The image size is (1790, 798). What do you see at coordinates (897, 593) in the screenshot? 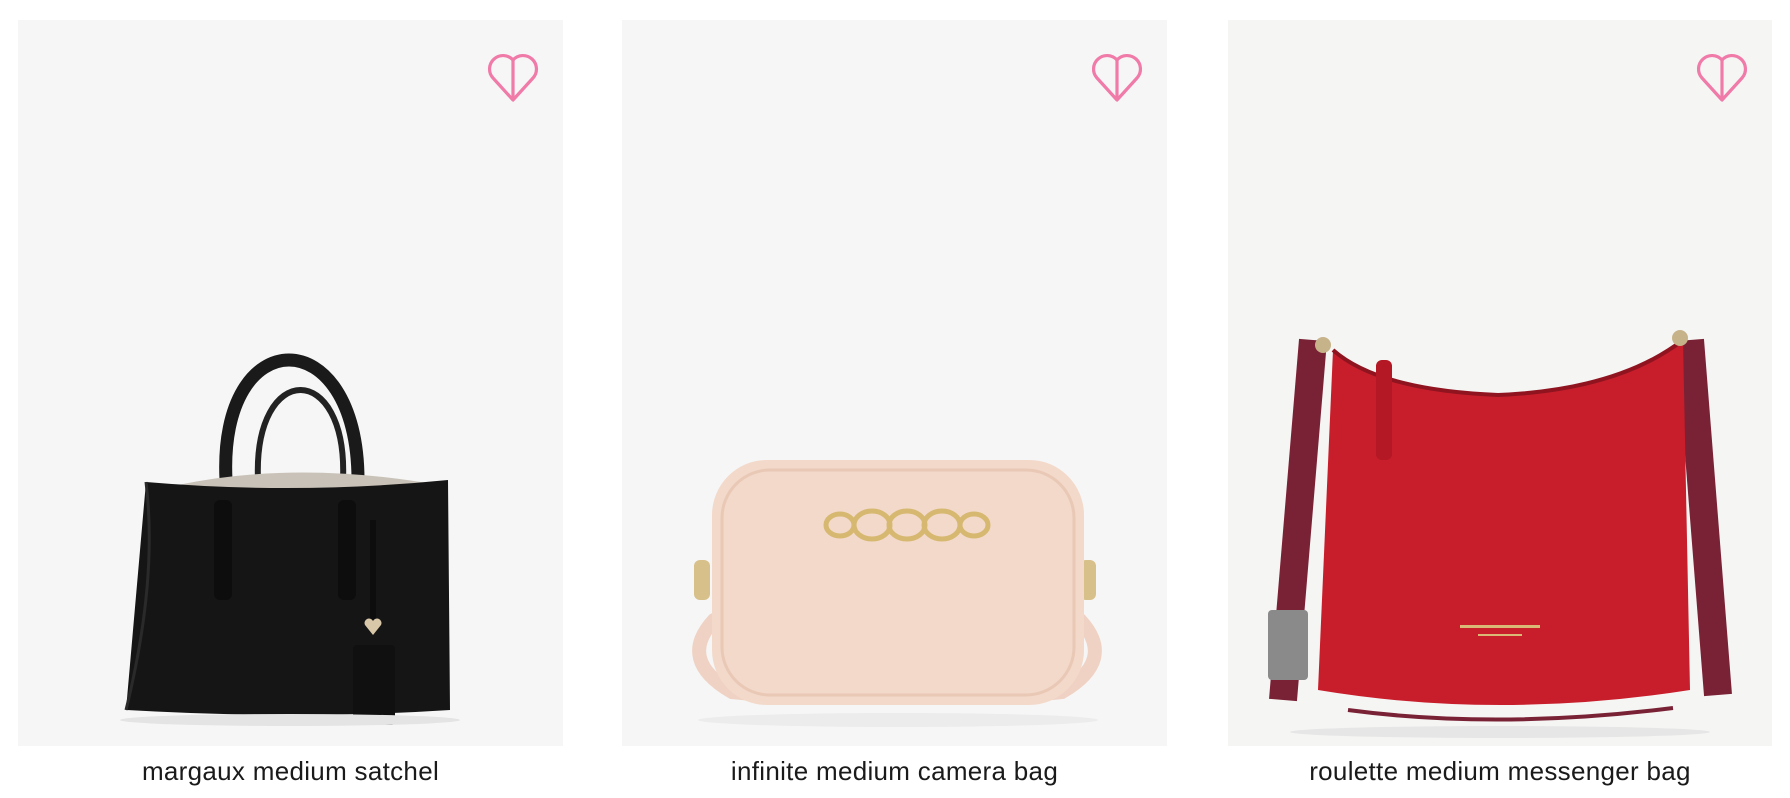
I see `blush-camera-bag-image` at bounding box center [897, 593].